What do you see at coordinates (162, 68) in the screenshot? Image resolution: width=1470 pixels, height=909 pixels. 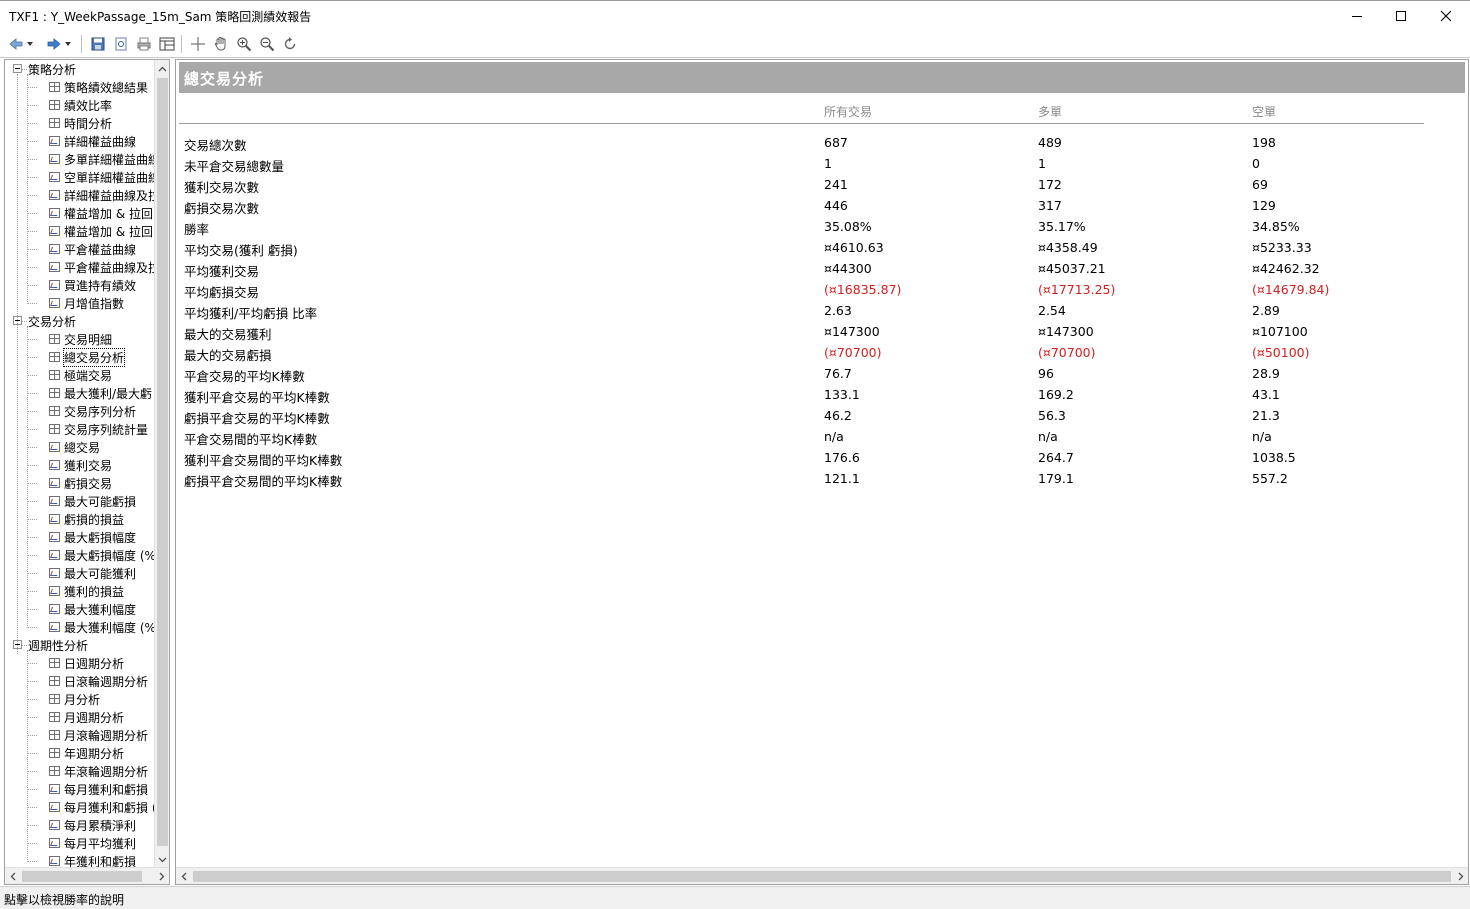 I see `scroll-up-button` at bounding box center [162, 68].